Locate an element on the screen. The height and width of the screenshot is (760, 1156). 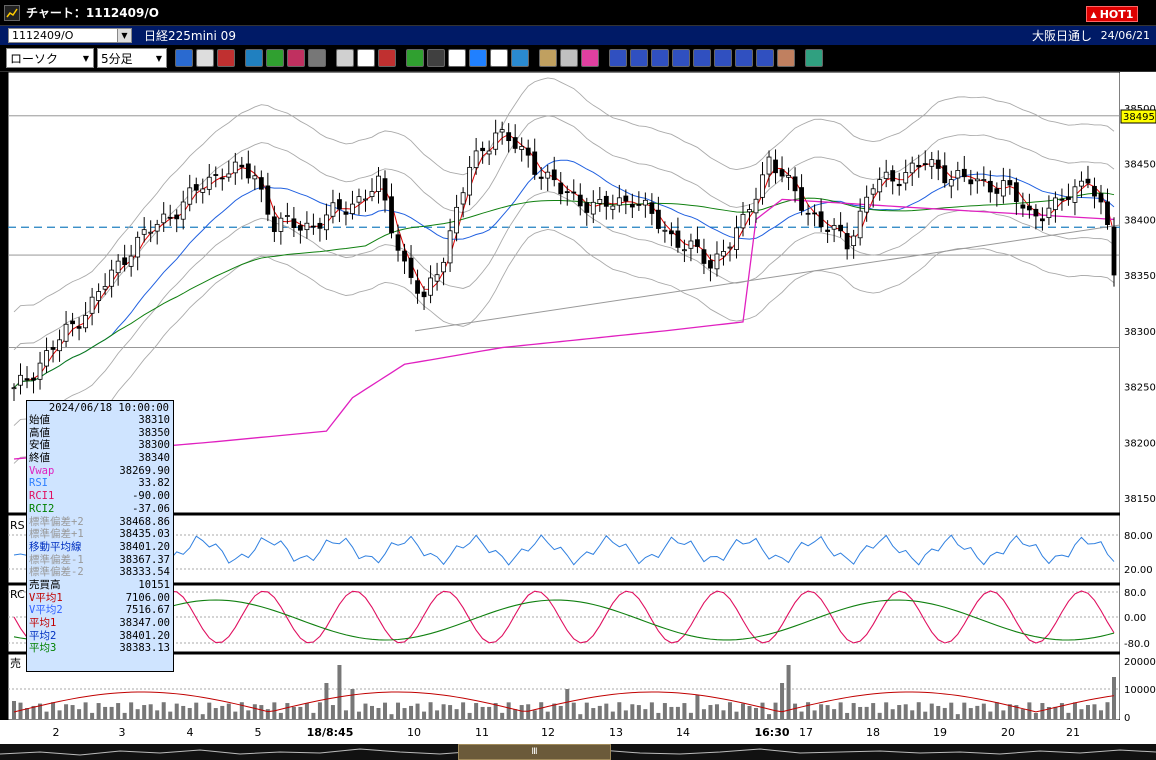
box-icon is located at coordinates (765, 58).